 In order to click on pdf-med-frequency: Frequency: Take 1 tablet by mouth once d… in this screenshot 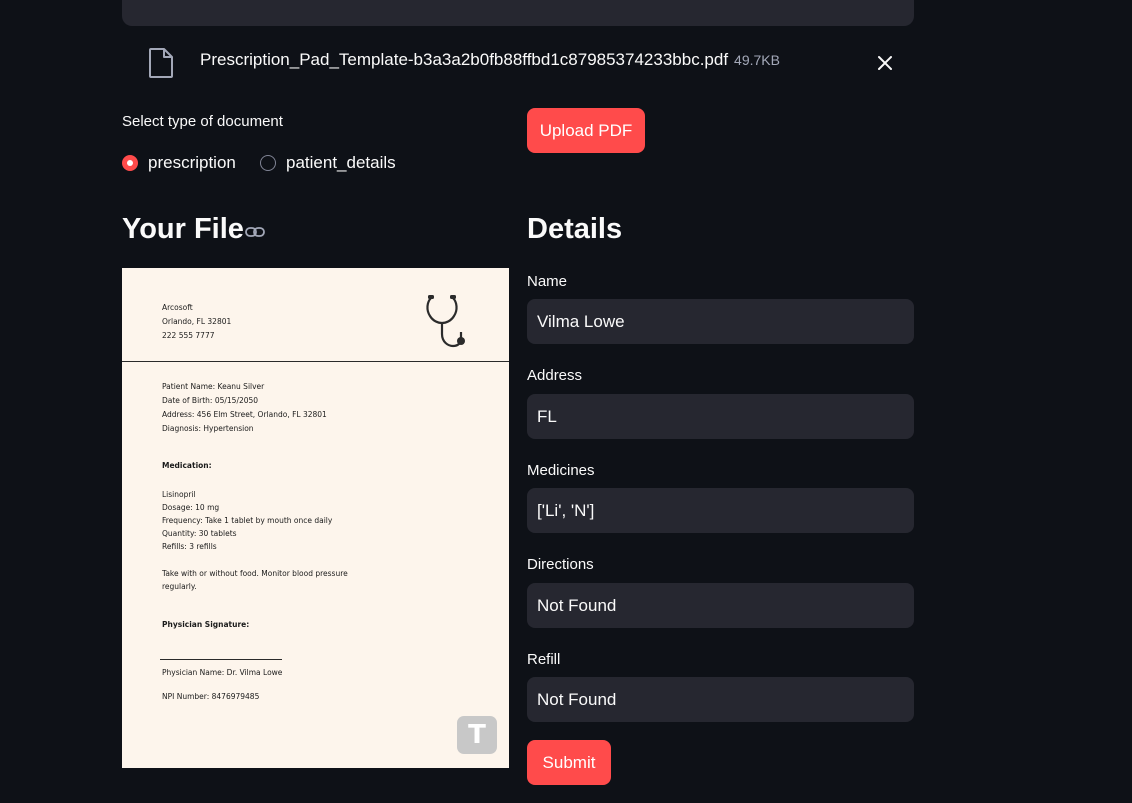, I will do `click(247, 520)`.